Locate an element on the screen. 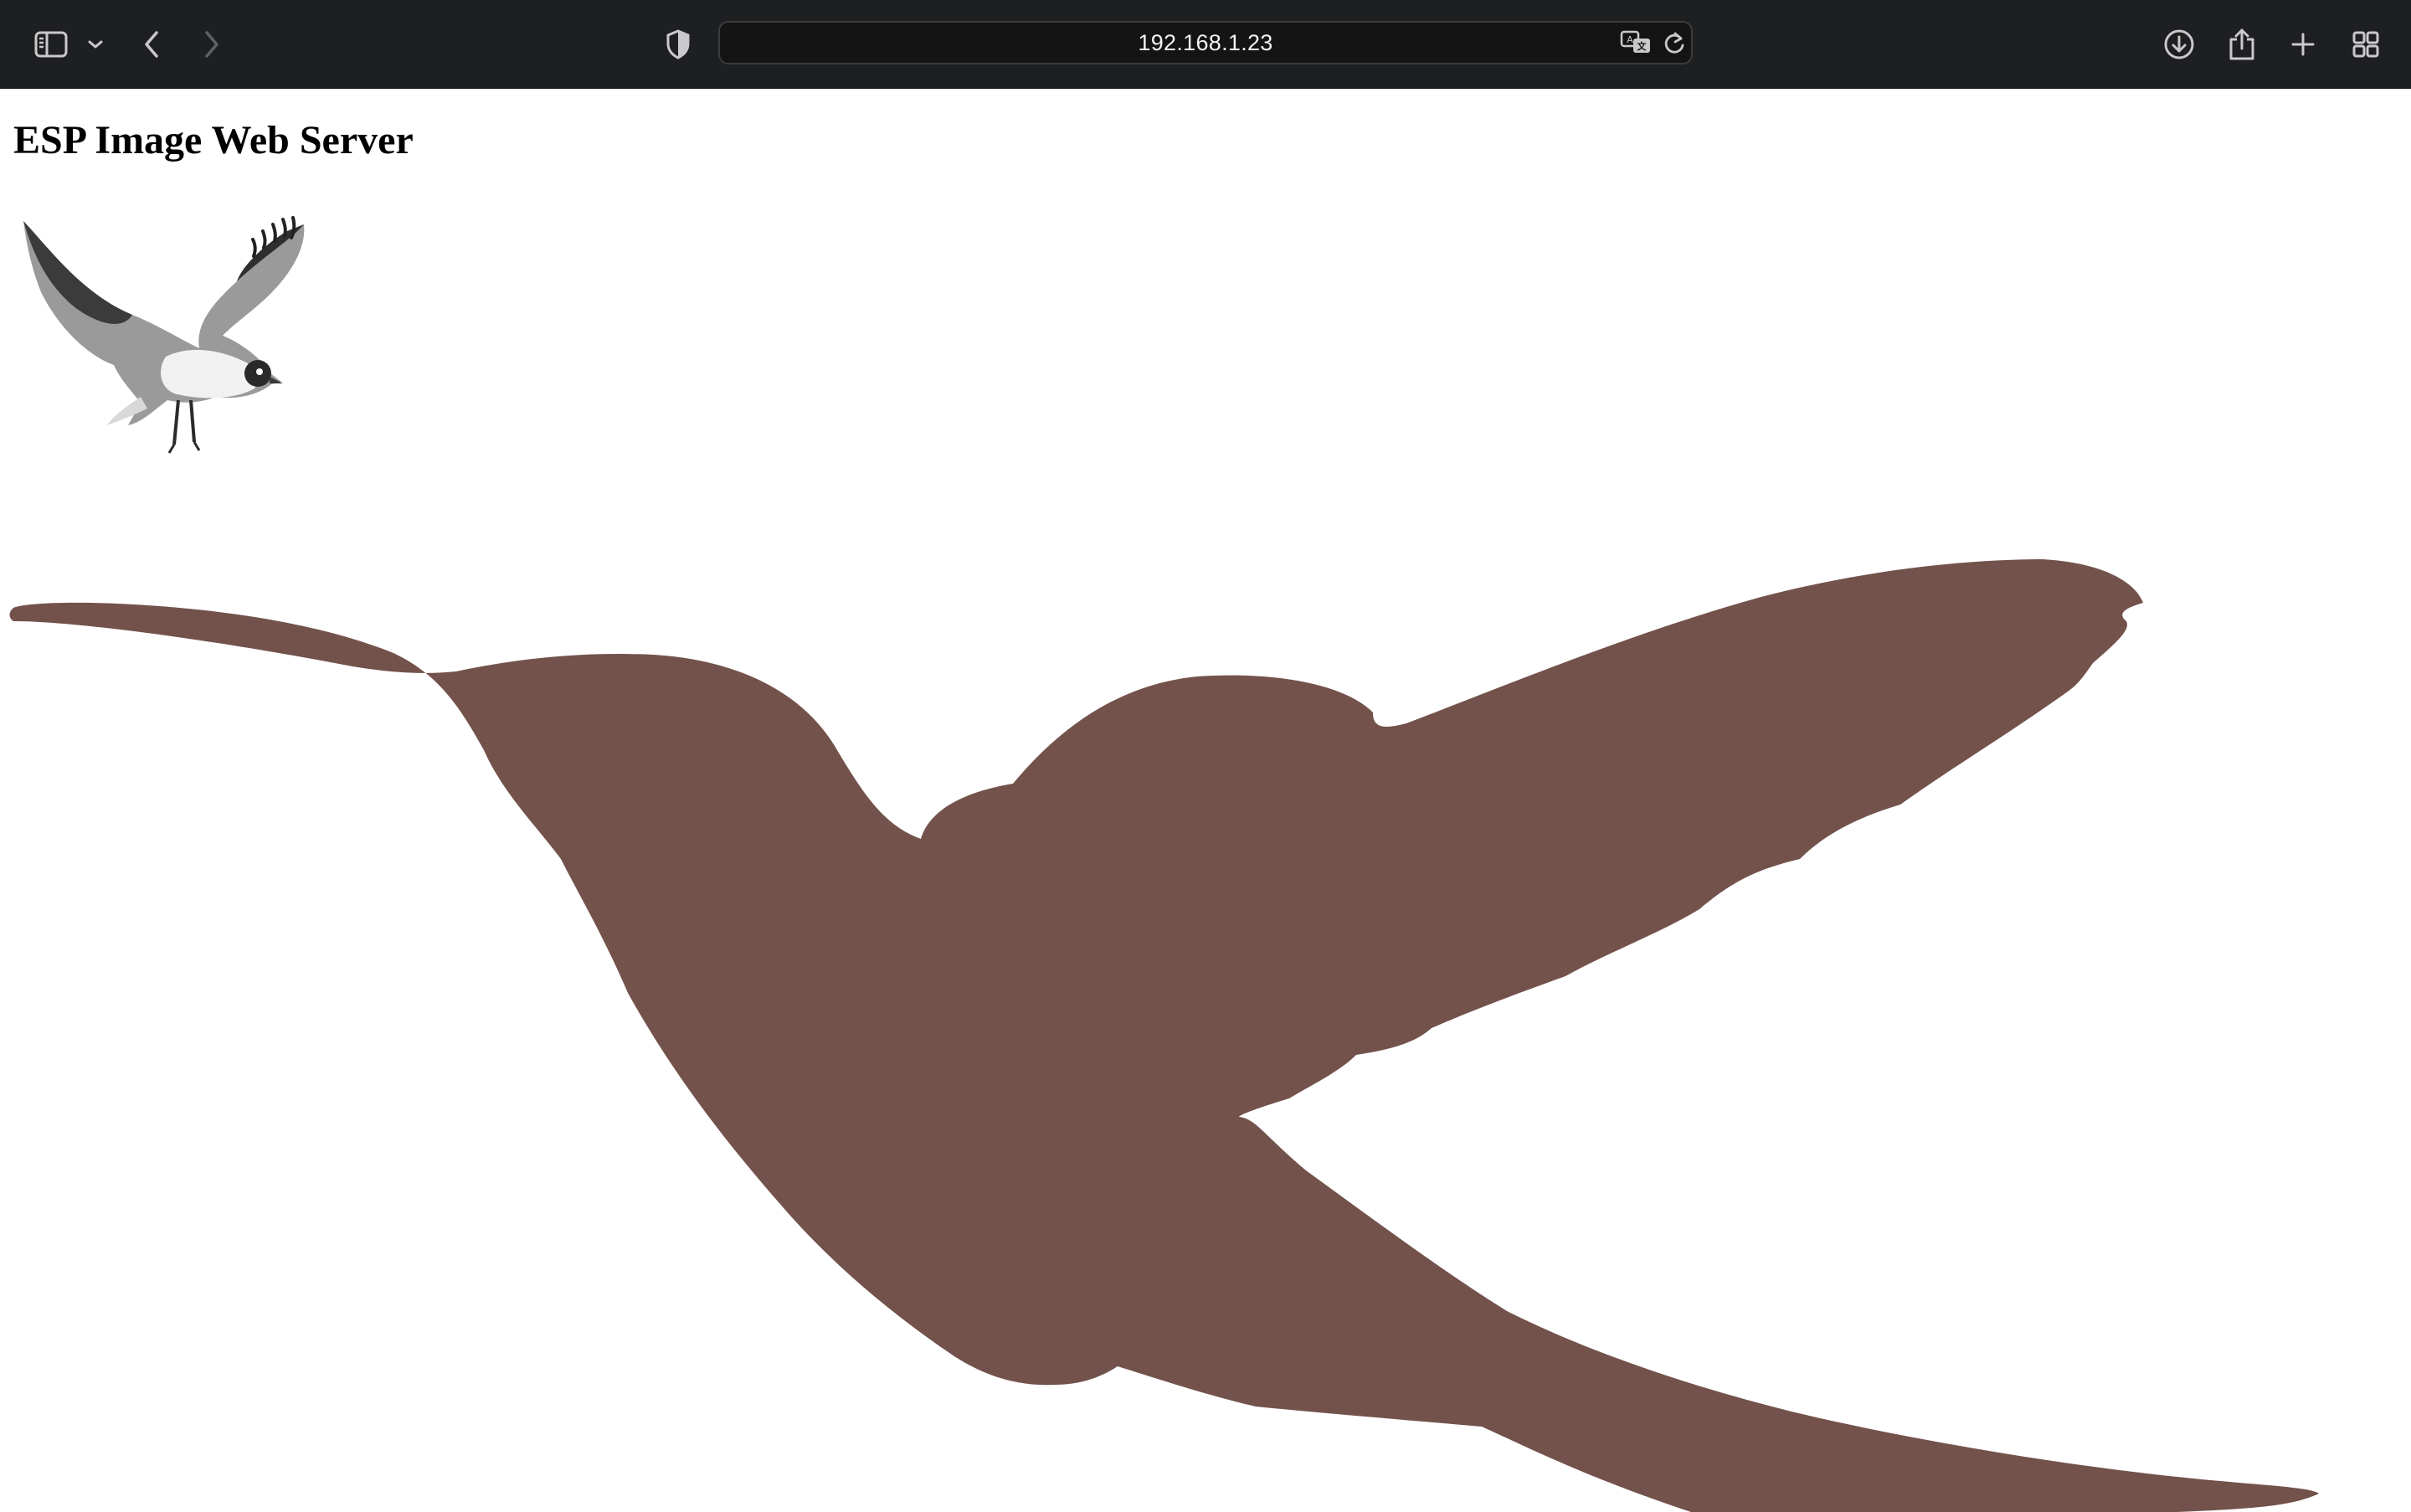 This screenshot has height=1512, width=2411. tab-overview-icon is located at coordinates (2365, 44).